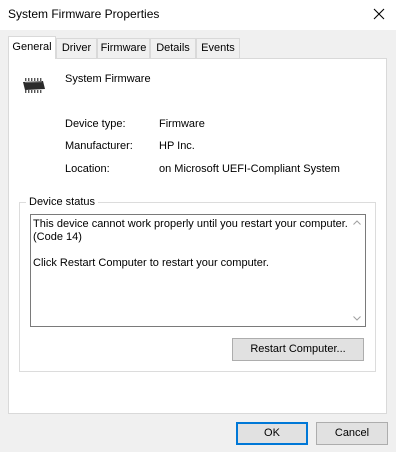 The image size is (396, 452). Describe the element at coordinates (87, 169) in the screenshot. I see `location-label: Location:` at that location.